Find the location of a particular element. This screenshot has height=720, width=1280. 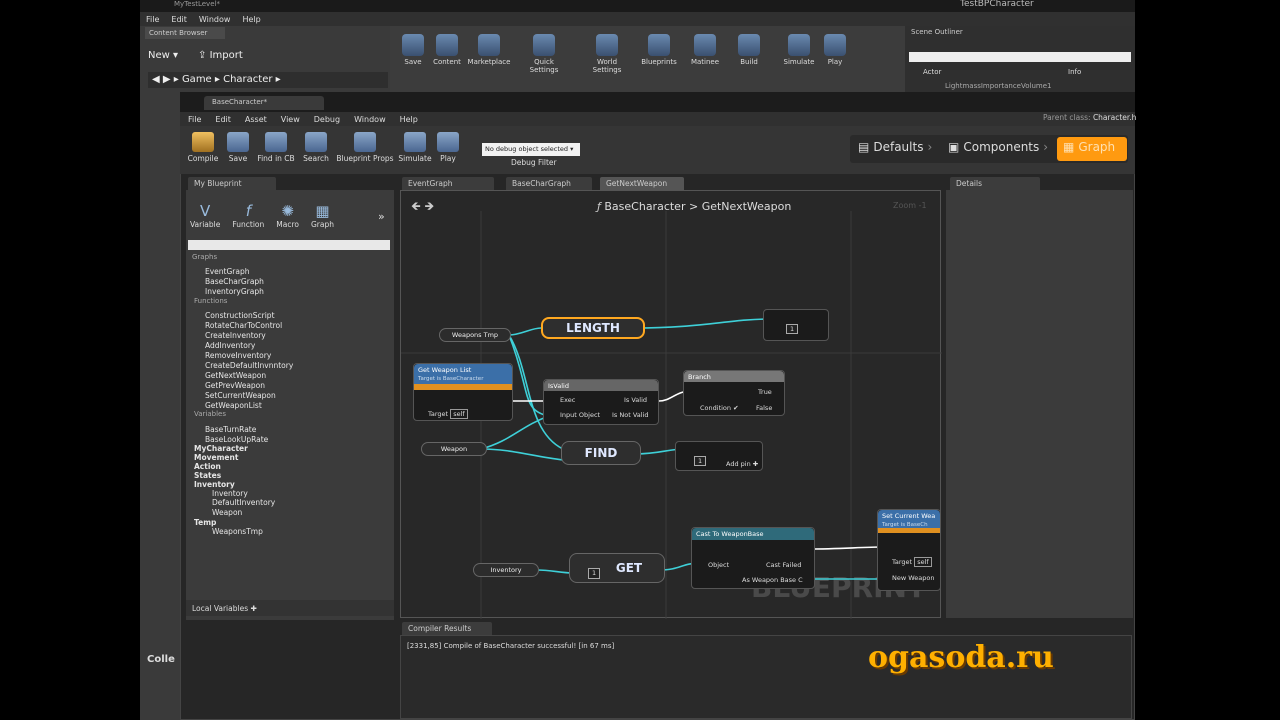

bp-save-button: Save is located at coordinates (238, 147).